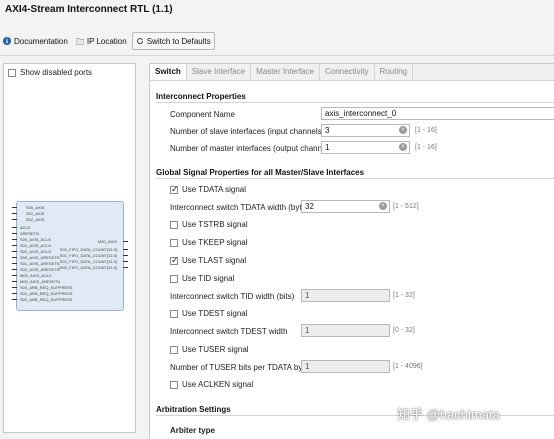 This screenshot has height=439, width=554. Describe the element at coordinates (365, 147) in the screenshot. I see `master-interfaces-input: 1 ×` at that location.